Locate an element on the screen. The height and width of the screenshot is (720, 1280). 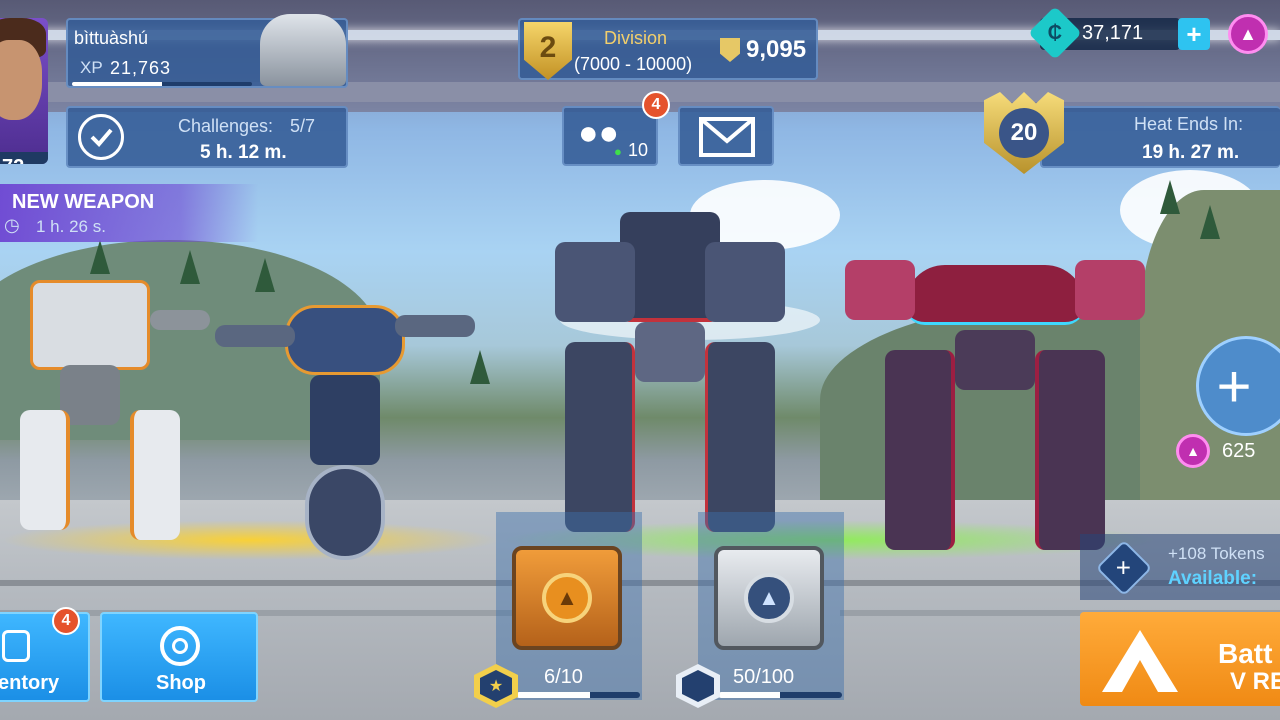
inventory-label: entory is located at coordinates (30, 683).